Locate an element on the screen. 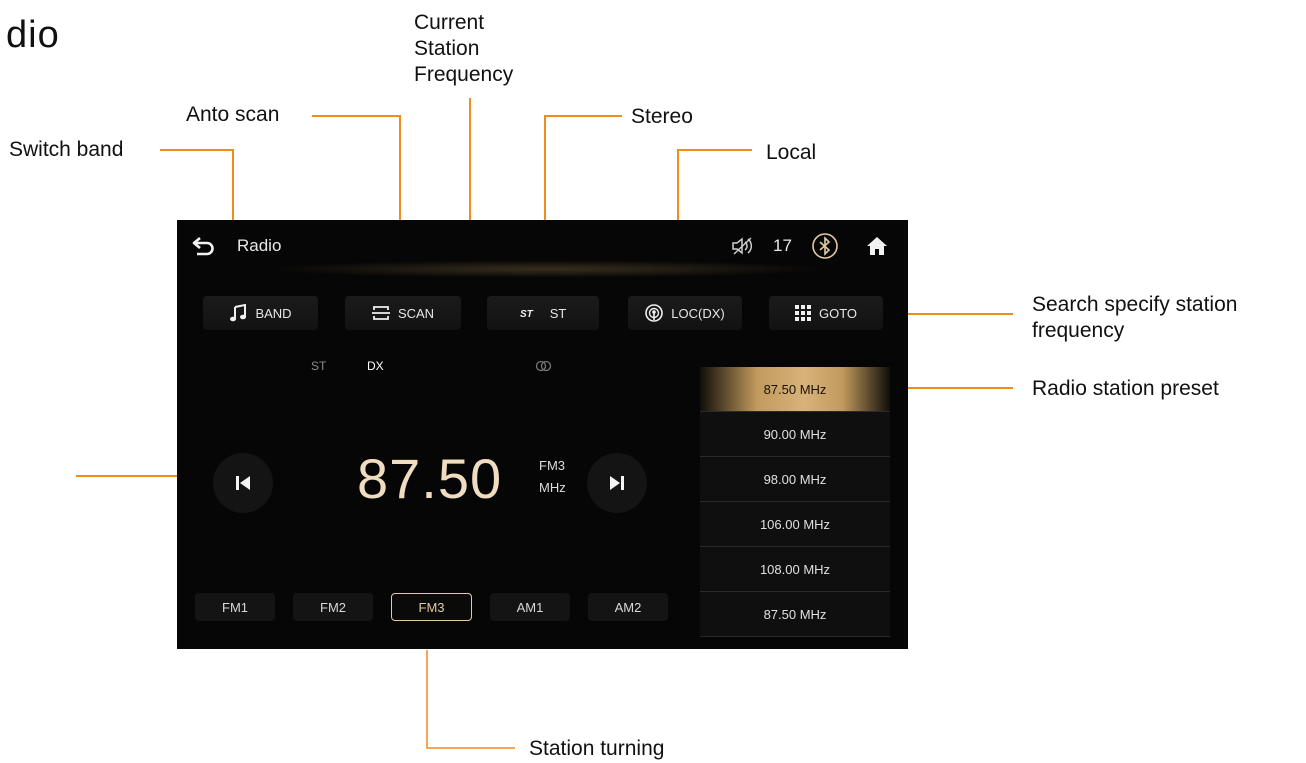 Image resolution: width=1306 pixels, height=763 pixels. back-button is located at coordinates (204, 246).